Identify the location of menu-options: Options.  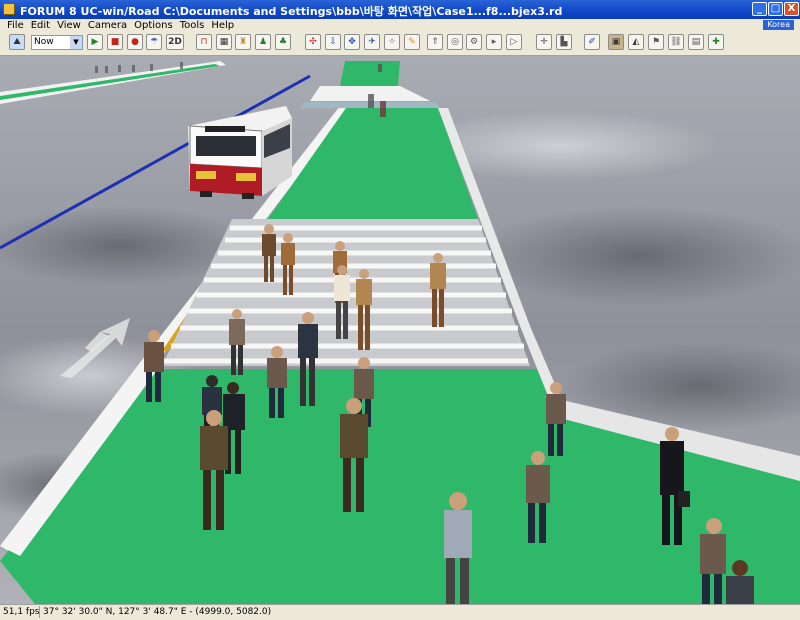
(153, 25).